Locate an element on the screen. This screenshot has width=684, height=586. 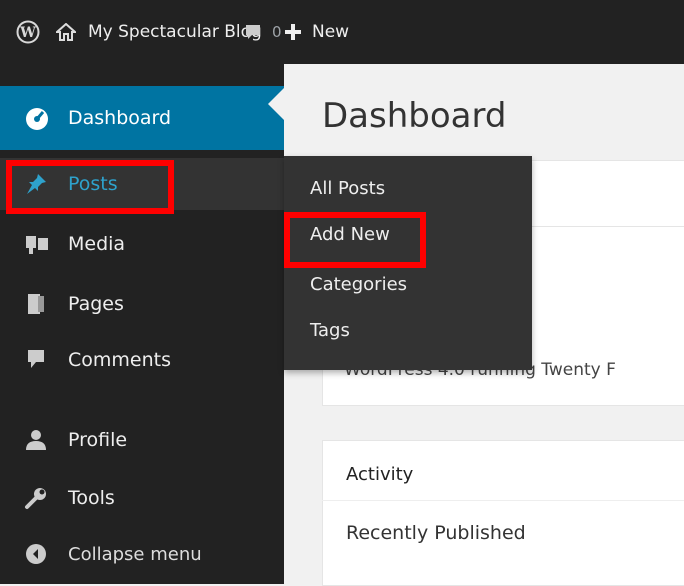
activity-widget is located at coordinates (503, 513).